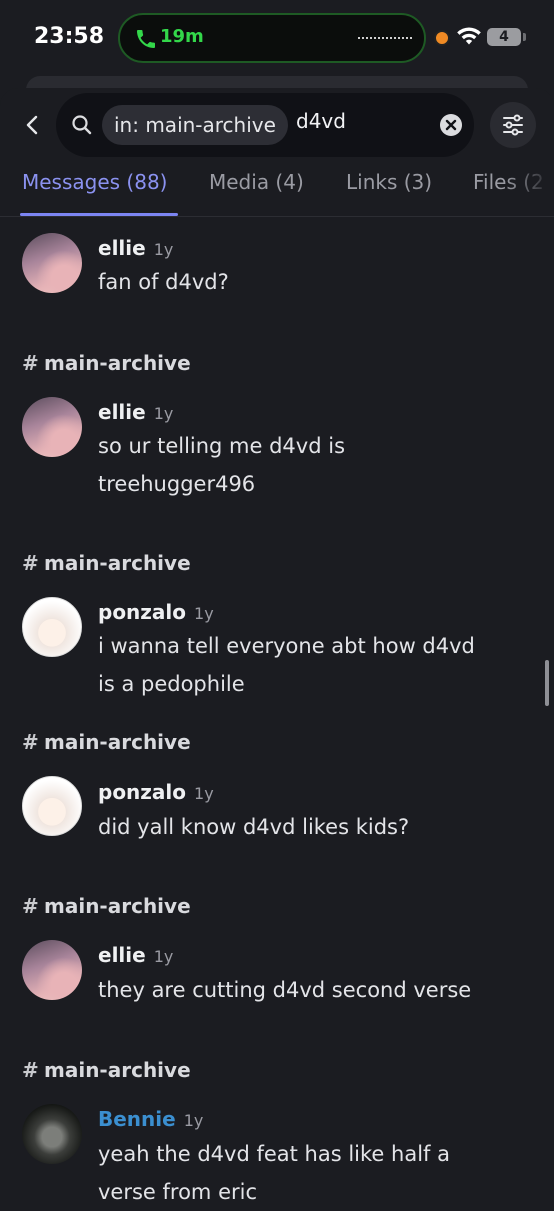  What do you see at coordinates (308, 990) in the screenshot?
I see `message-text: they are cutting d4vd second verse` at bounding box center [308, 990].